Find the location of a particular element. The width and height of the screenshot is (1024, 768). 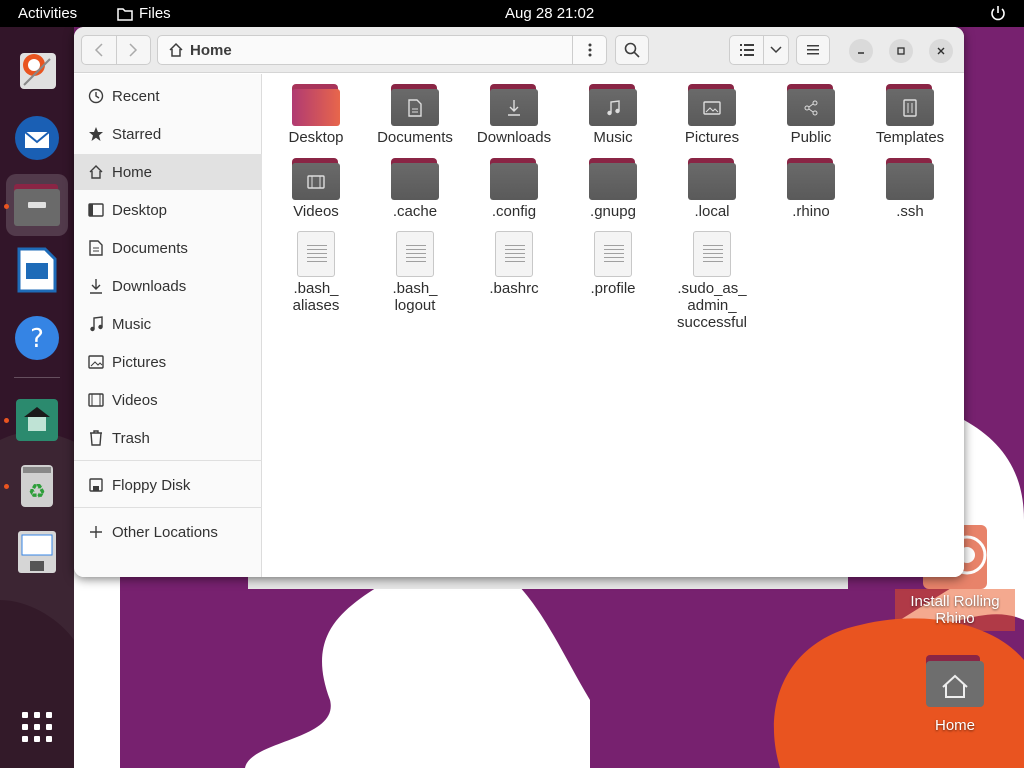

file-item: .bash_ aliases is located at coordinates (316, 272).